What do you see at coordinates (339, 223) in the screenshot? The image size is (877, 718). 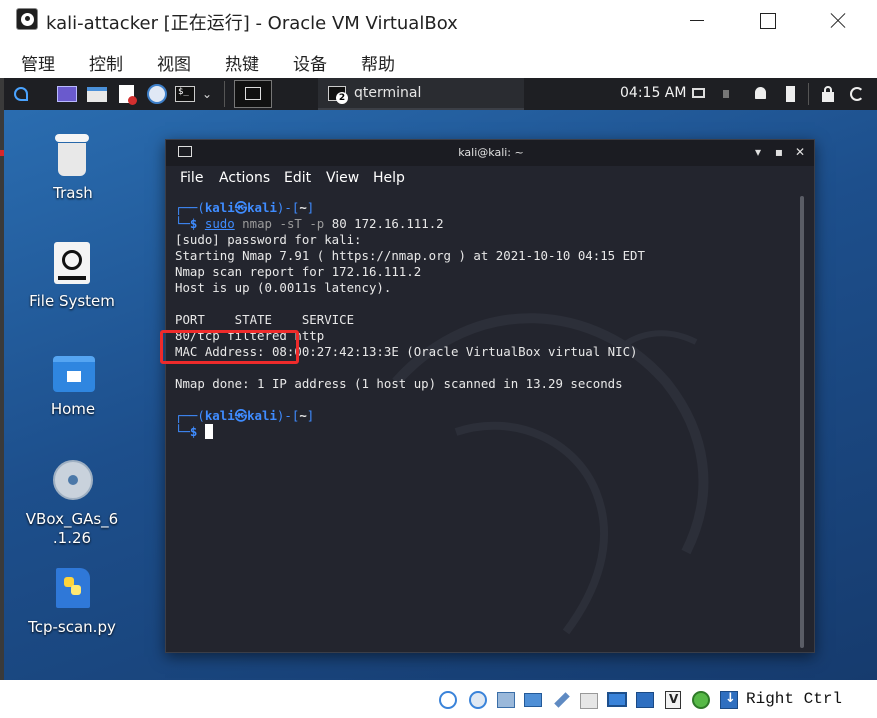 I see `cmd-arg: 80` at bounding box center [339, 223].